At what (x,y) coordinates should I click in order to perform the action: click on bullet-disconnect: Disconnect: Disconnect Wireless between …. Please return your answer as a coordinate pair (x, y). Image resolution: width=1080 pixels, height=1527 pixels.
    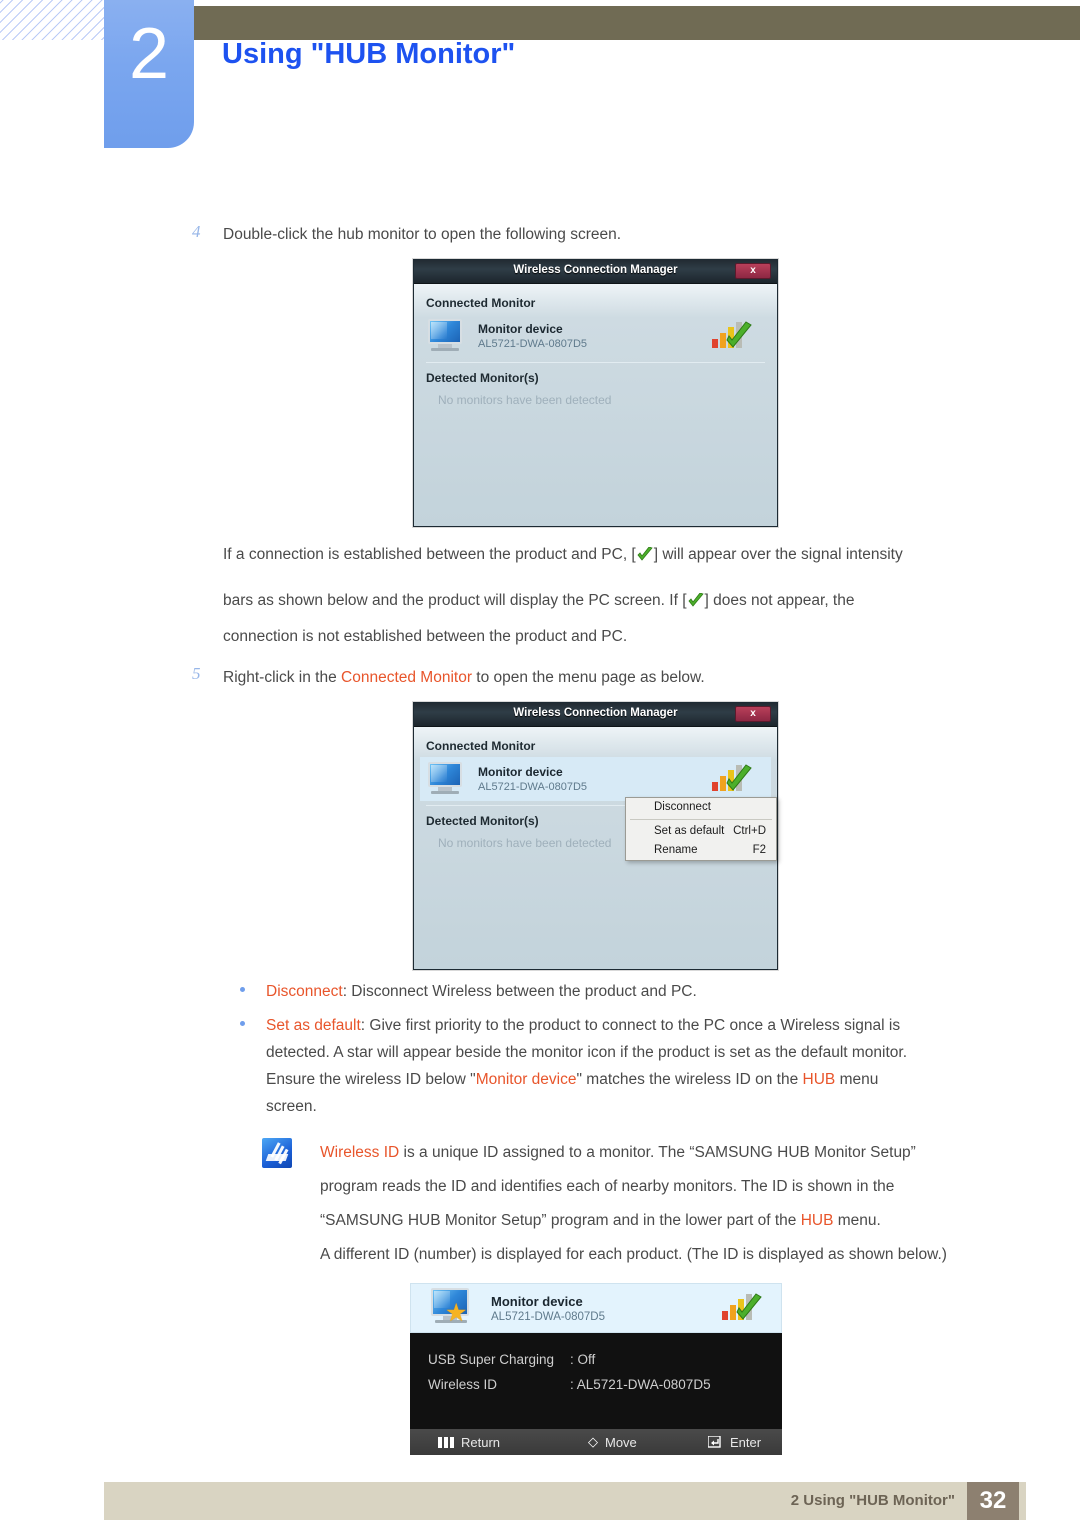
    Looking at the image, I should click on (630, 991).